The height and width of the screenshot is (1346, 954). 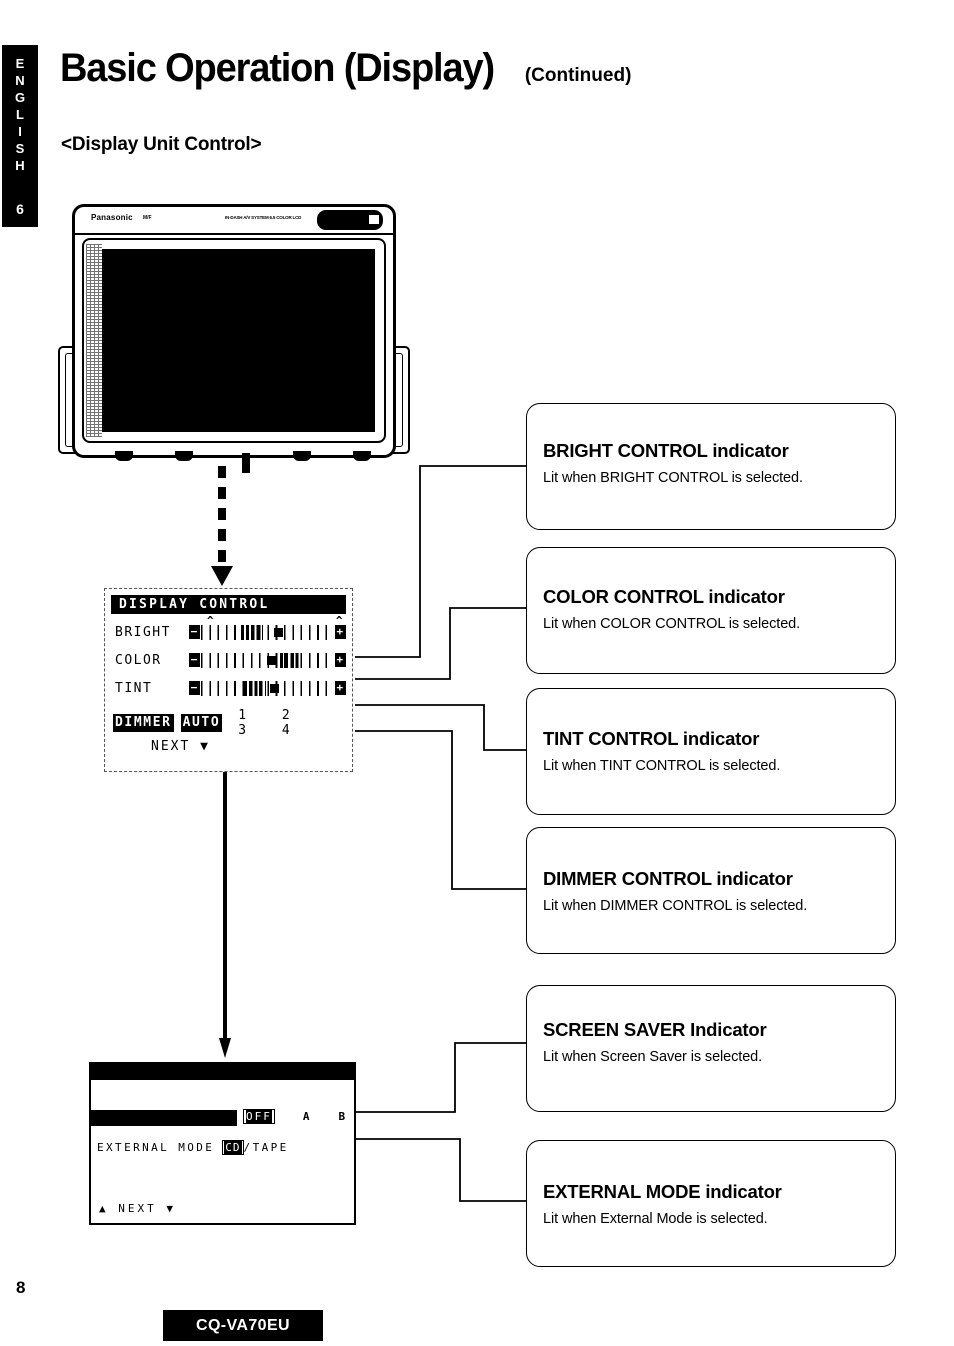 What do you see at coordinates (147, 218) in the screenshot?
I see `unit-brand-sub: M/F` at bounding box center [147, 218].